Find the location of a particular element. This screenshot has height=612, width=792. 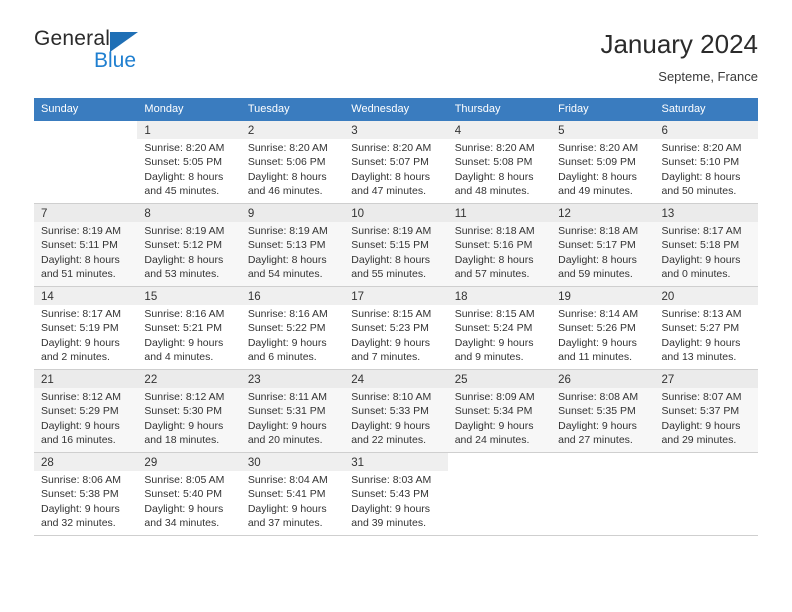

daylight-line-2: and 48 minutes. is located at coordinates (492, 191).